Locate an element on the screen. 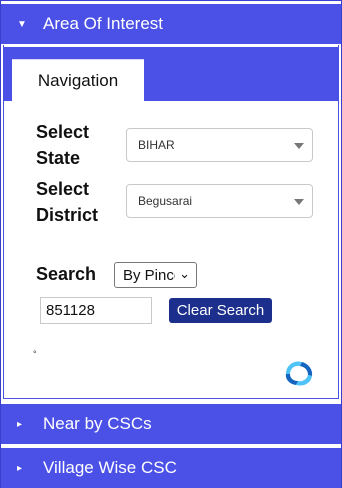  search-mode-select: By Pincode ⌄ is located at coordinates (155, 275).